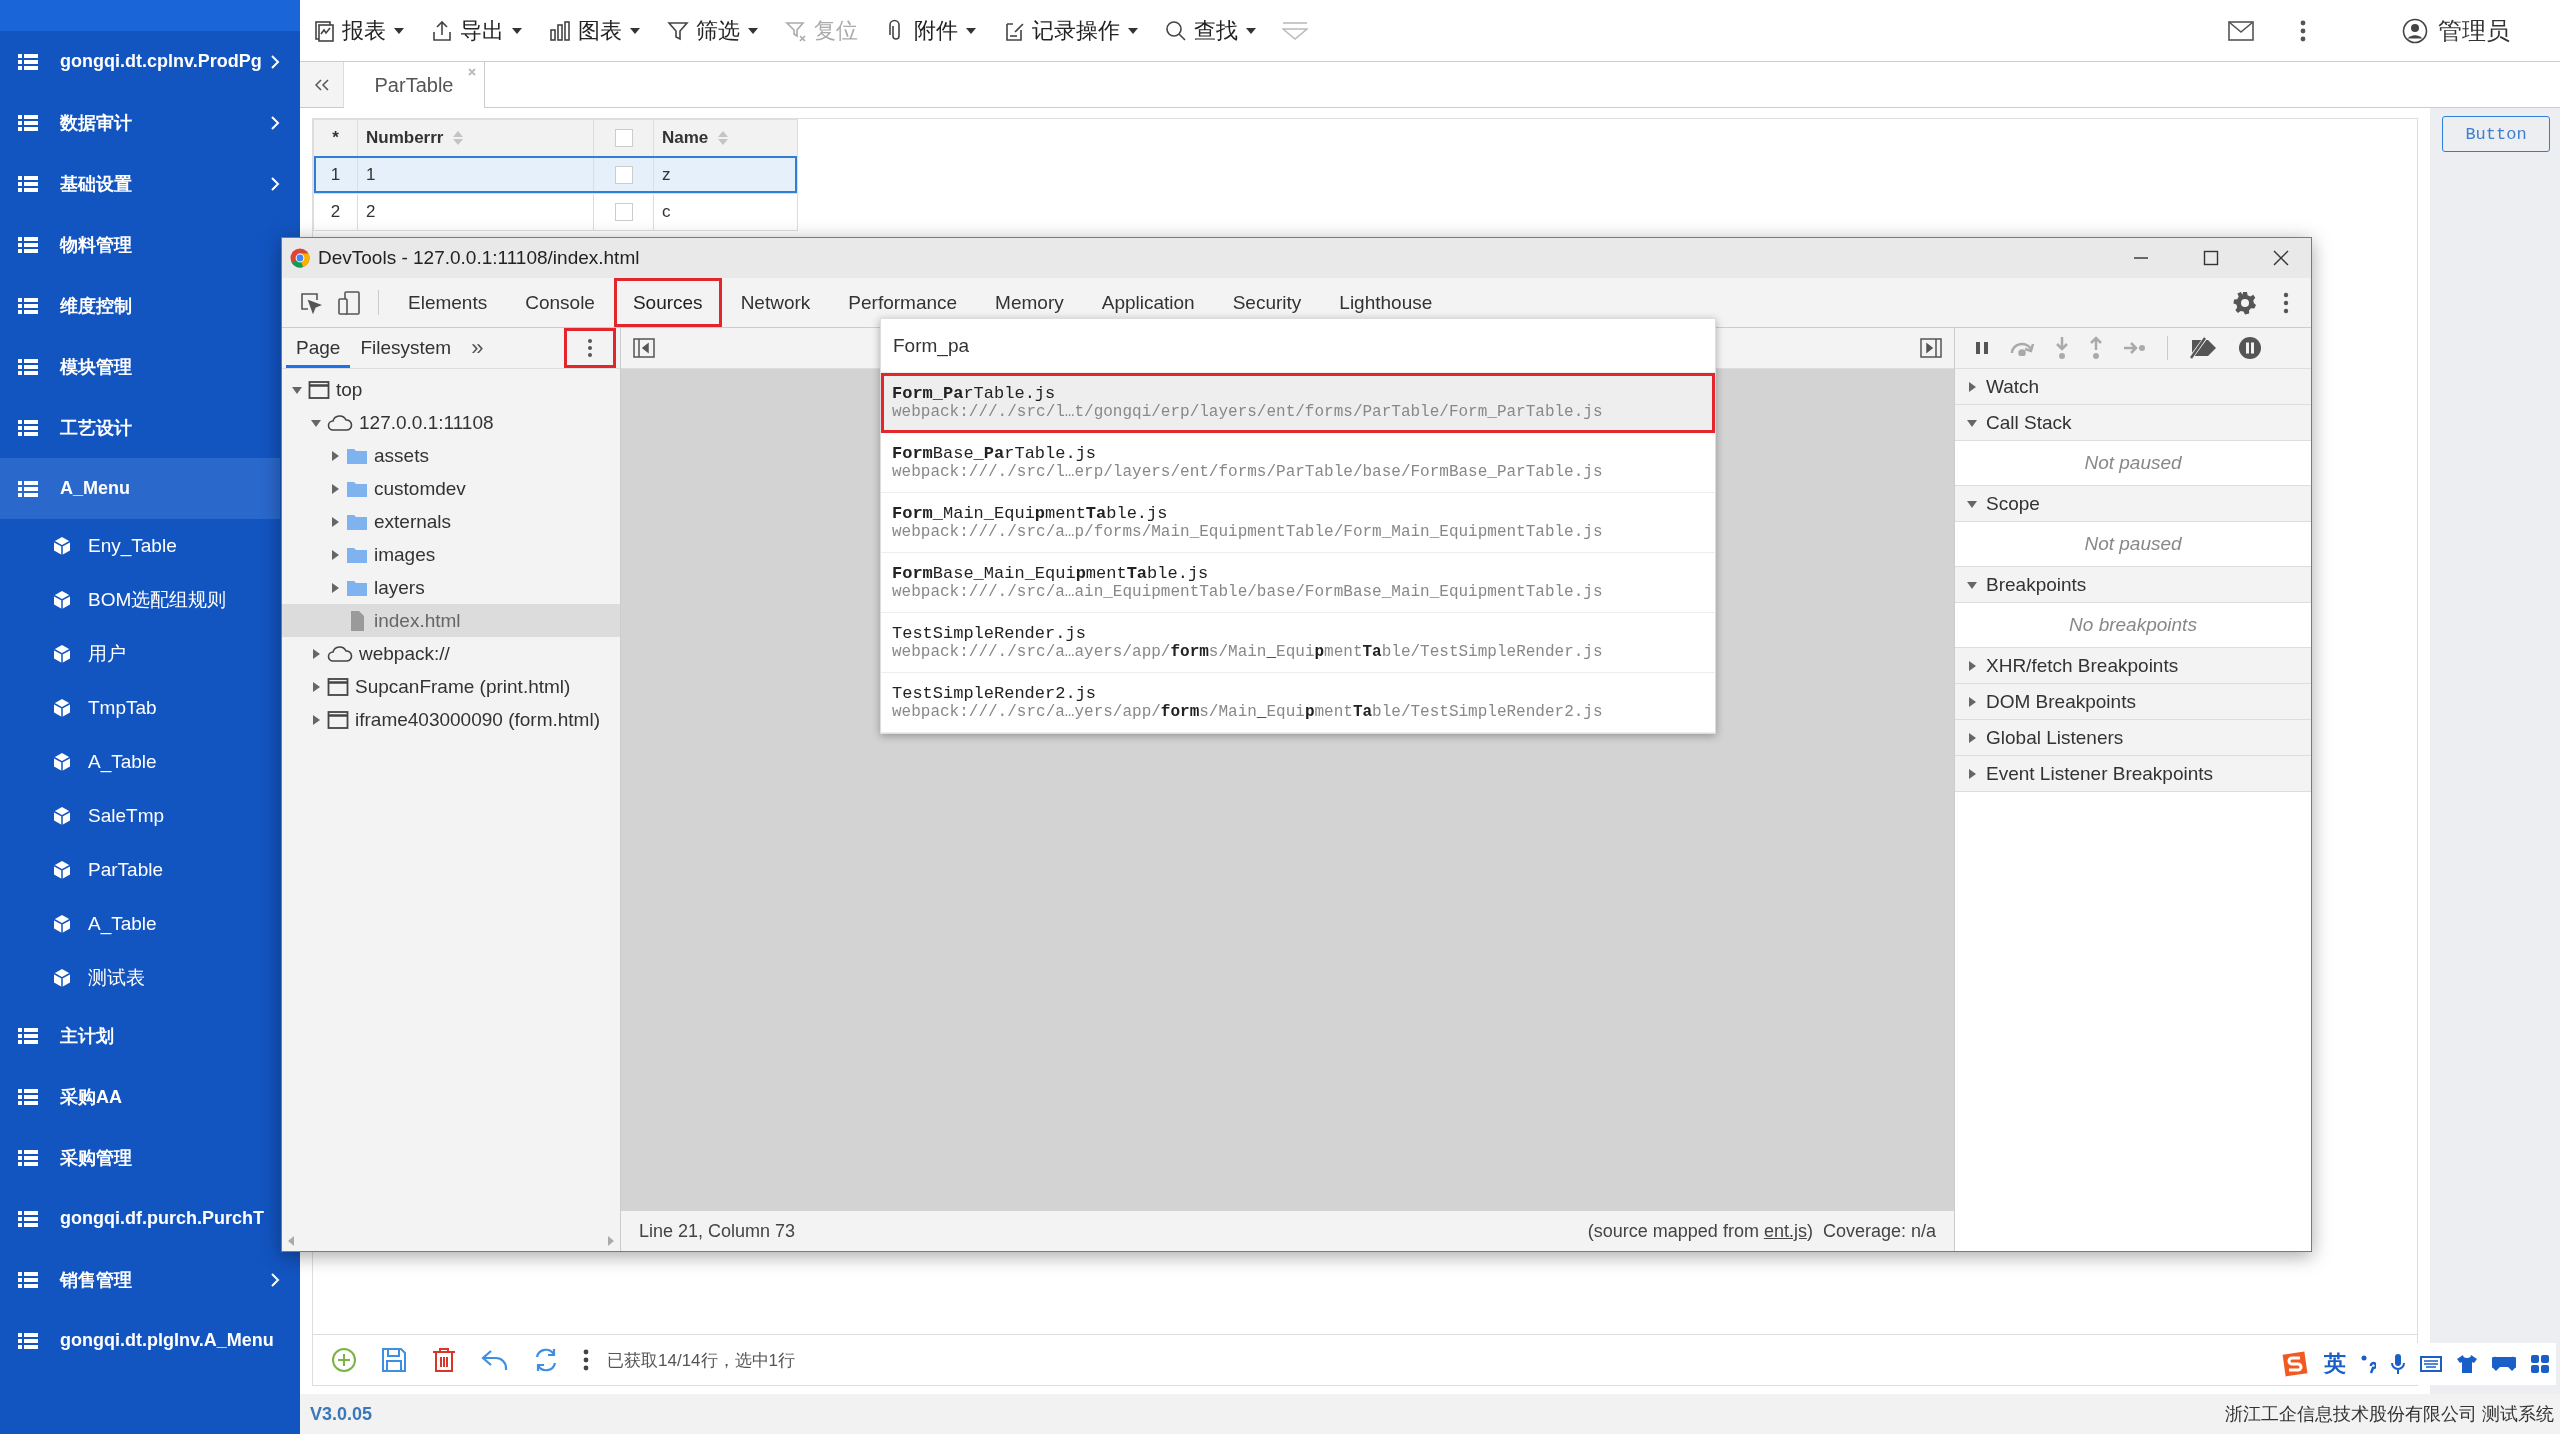  I want to click on undo-icon, so click(495, 1360).